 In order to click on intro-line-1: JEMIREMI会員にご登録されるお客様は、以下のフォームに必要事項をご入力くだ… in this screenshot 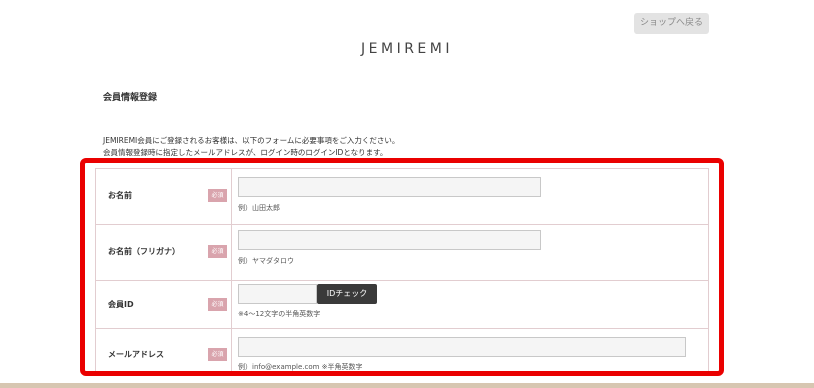, I will do `click(251, 140)`.